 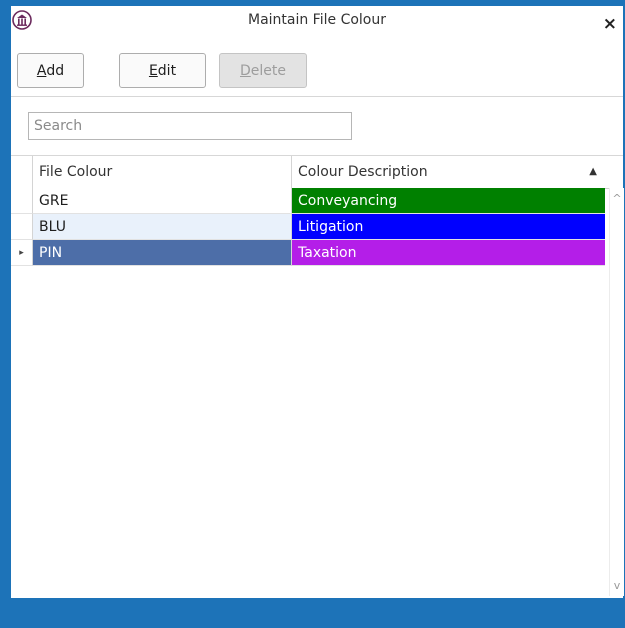 I want to click on vertical-scrollbar: ^ v, so click(x=616, y=392).